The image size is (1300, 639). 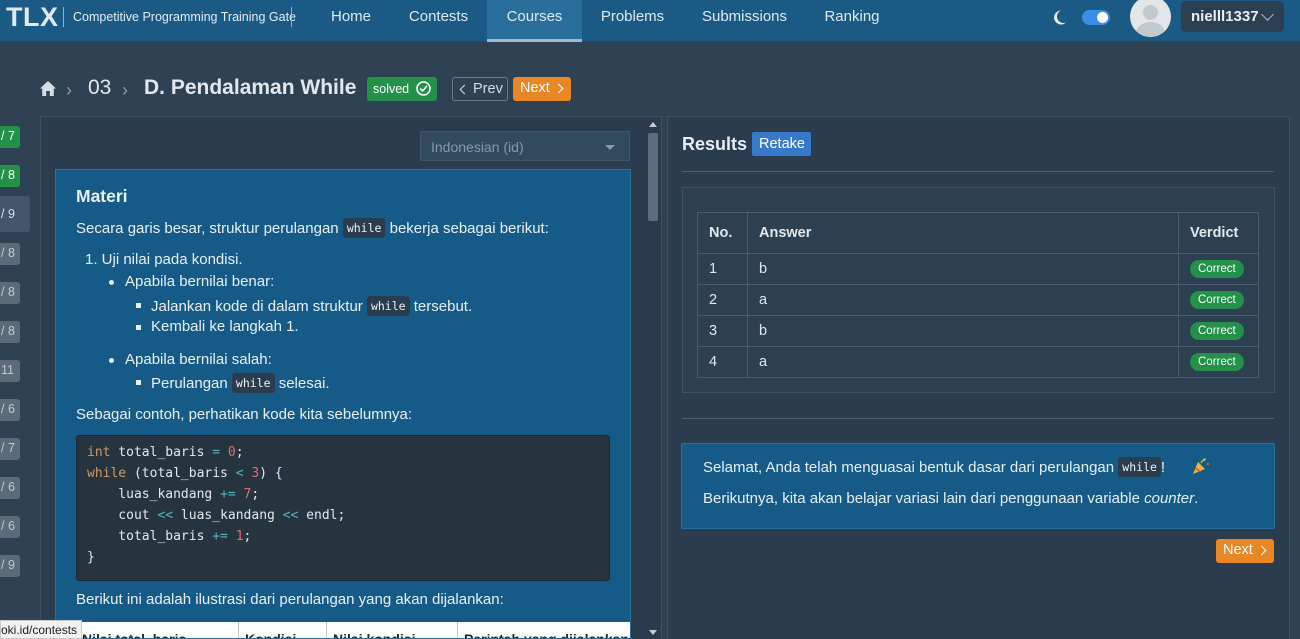 What do you see at coordinates (1163, 467) in the screenshot?
I see `congrats-text-part: !` at bounding box center [1163, 467].